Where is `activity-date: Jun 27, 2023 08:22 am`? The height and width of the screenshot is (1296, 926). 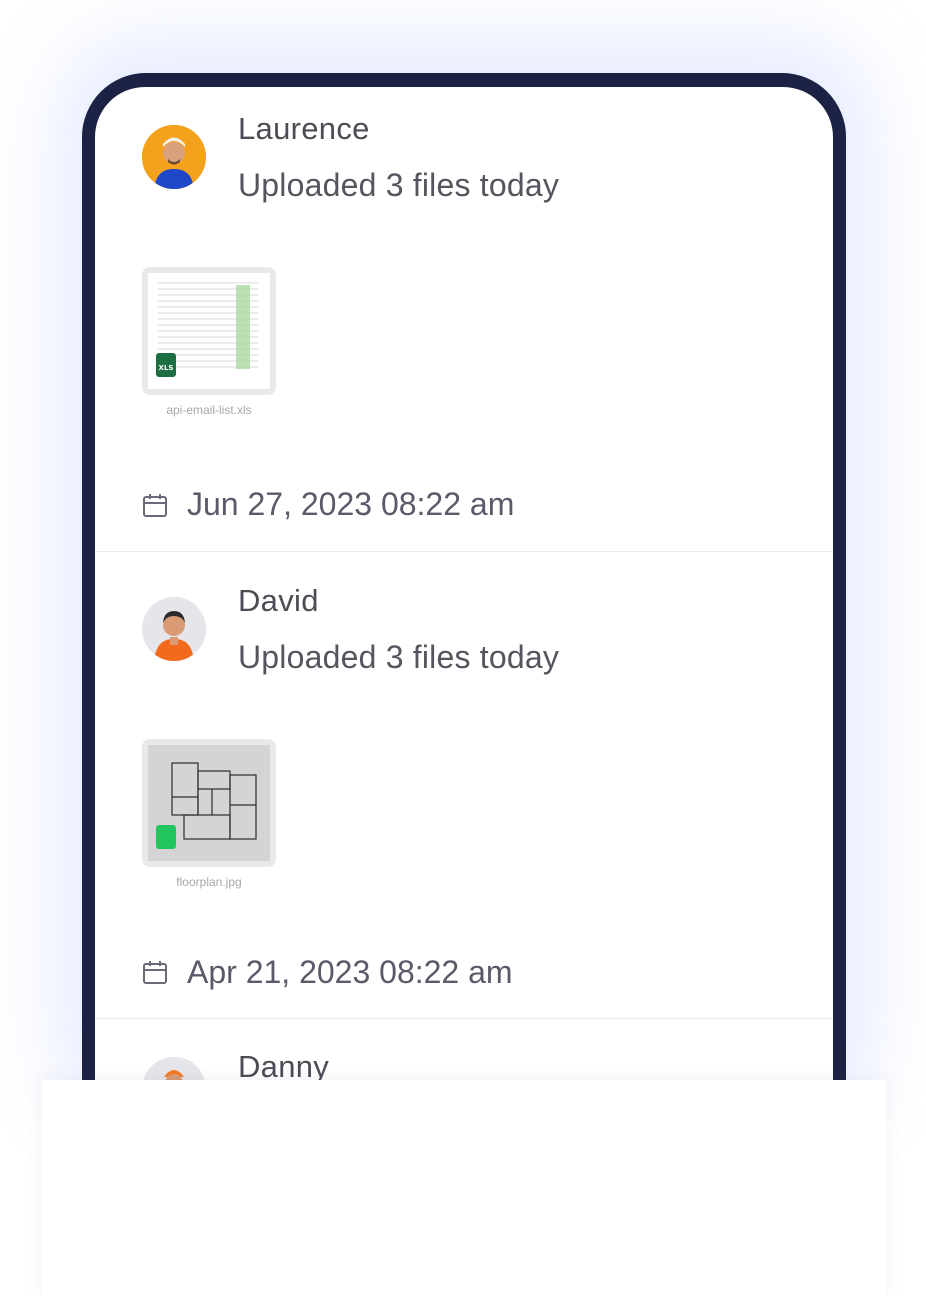
activity-date: Jun 27, 2023 08:22 am is located at coordinates (351, 504).